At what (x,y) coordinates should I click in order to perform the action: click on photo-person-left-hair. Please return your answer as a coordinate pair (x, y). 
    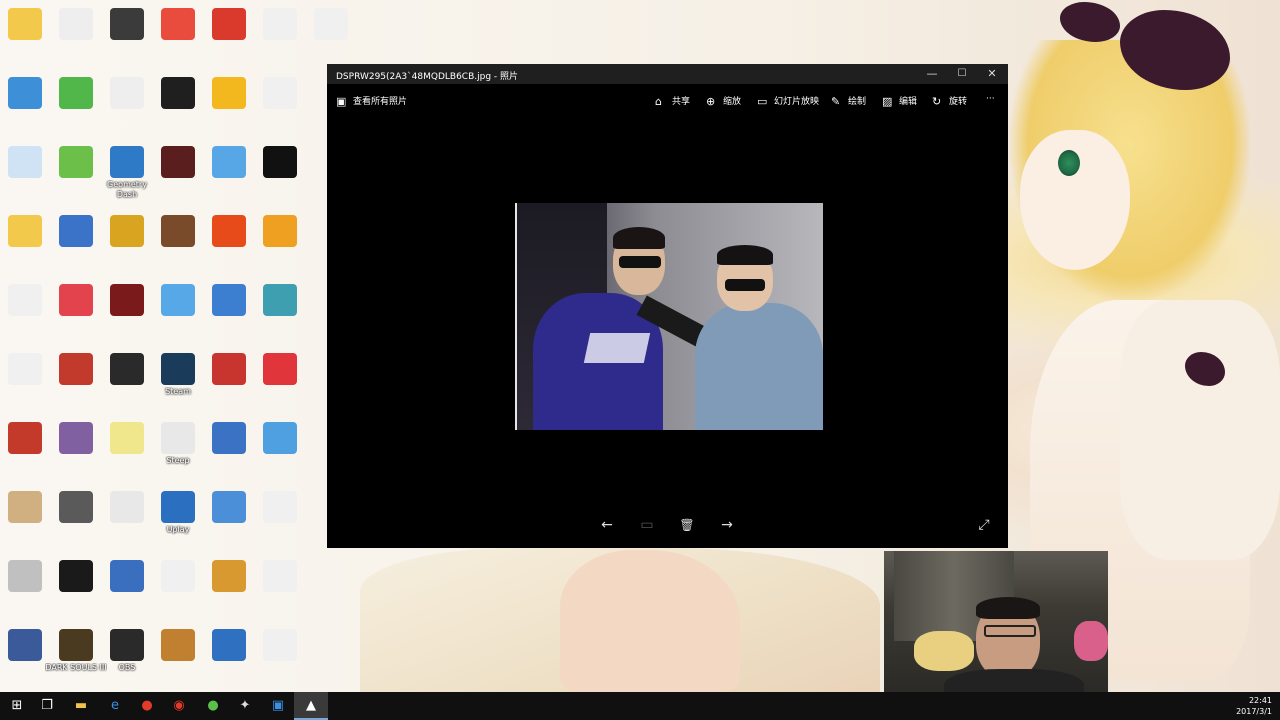
    Looking at the image, I should click on (639, 238).